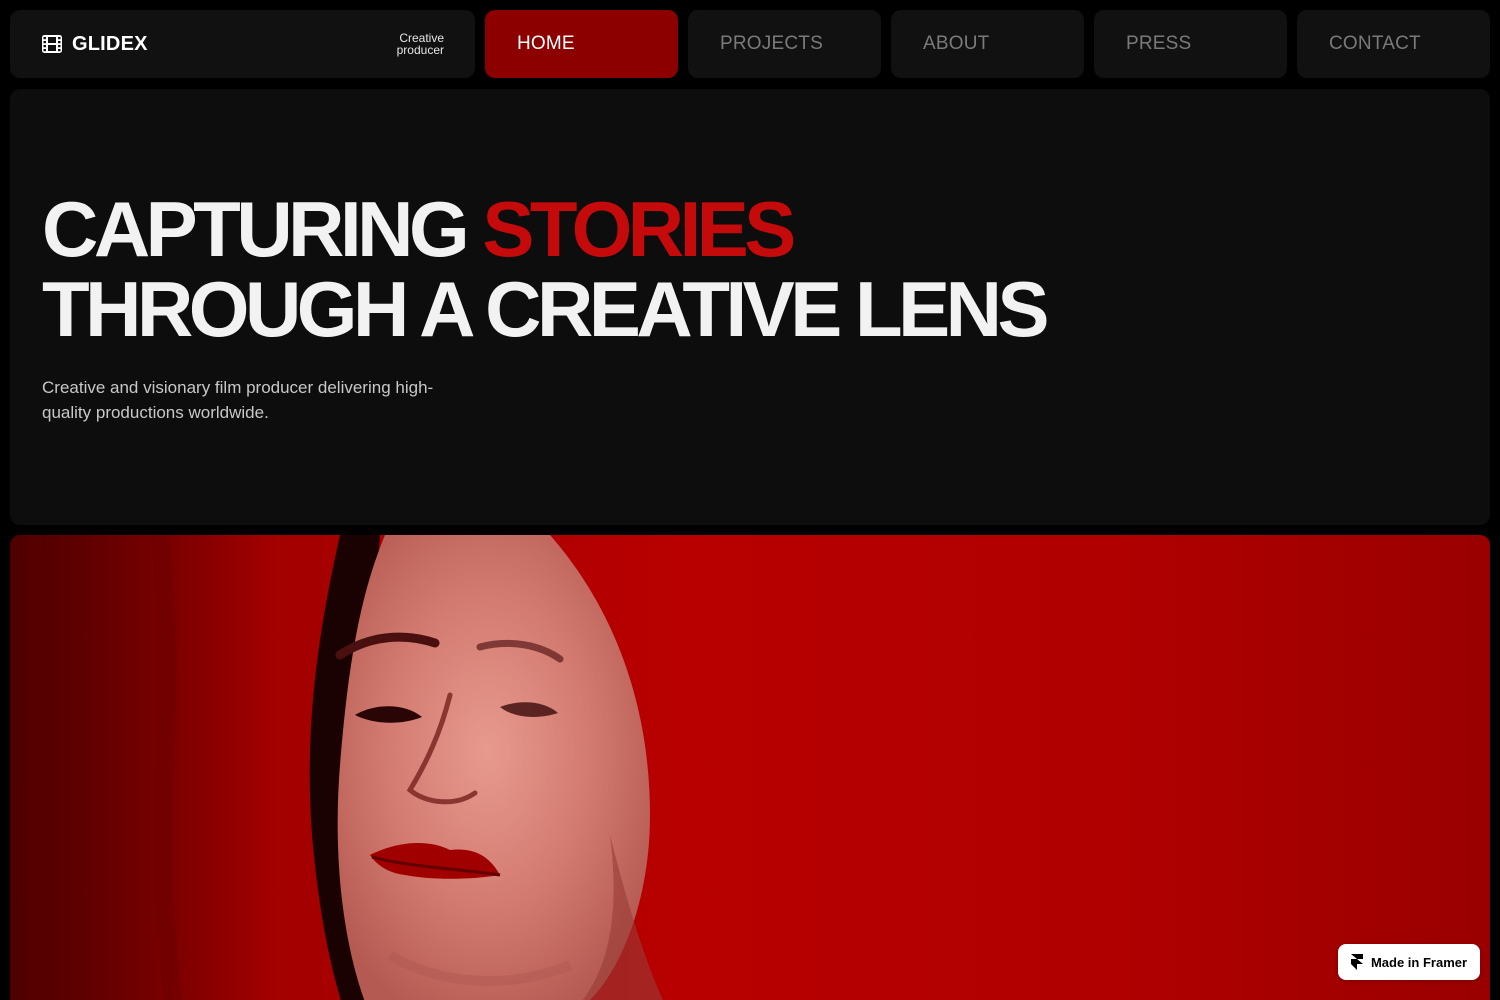 The width and height of the screenshot is (1500, 1000). What do you see at coordinates (420, 50) in the screenshot?
I see `brand-tagline-line2: producer` at bounding box center [420, 50].